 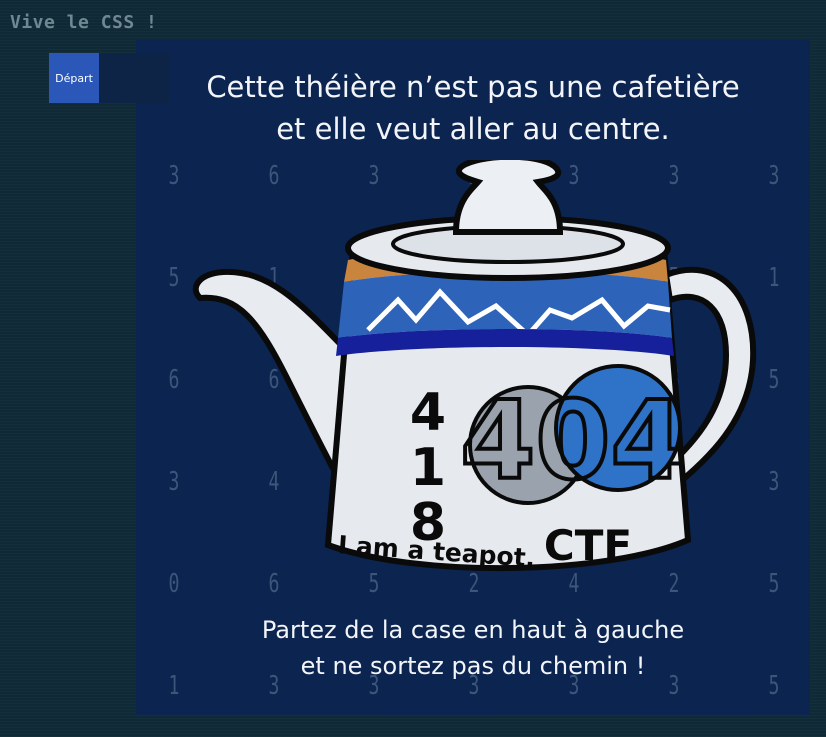 I want to click on headline-line-2: et elle veut aller au centre., so click(x=473, y=129).